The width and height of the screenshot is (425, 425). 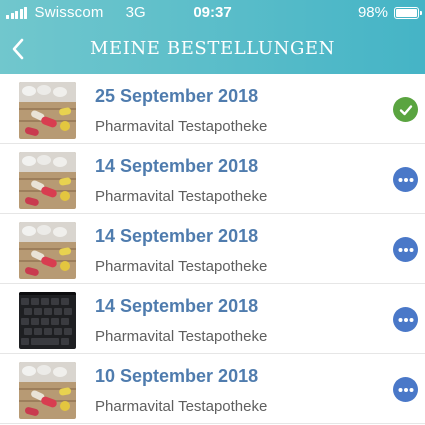 I want to click on page-title: MEINE BESTELLUNGEN, so click(x=212, y=48).